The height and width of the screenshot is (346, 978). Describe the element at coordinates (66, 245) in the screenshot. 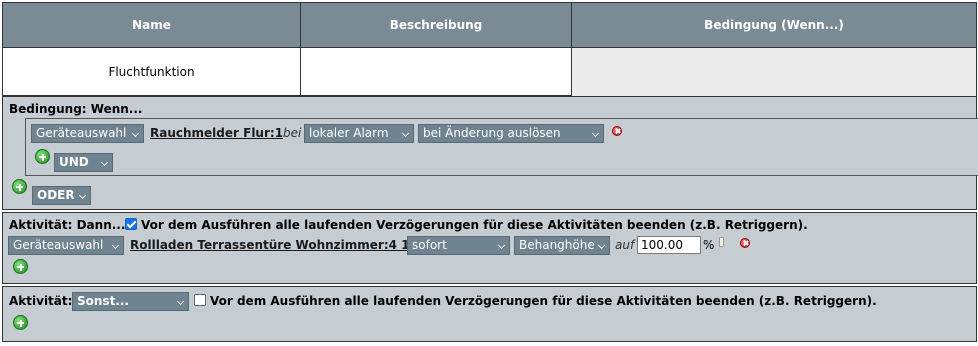

I see `device-select-activity: Geräteauswahl` at that location.